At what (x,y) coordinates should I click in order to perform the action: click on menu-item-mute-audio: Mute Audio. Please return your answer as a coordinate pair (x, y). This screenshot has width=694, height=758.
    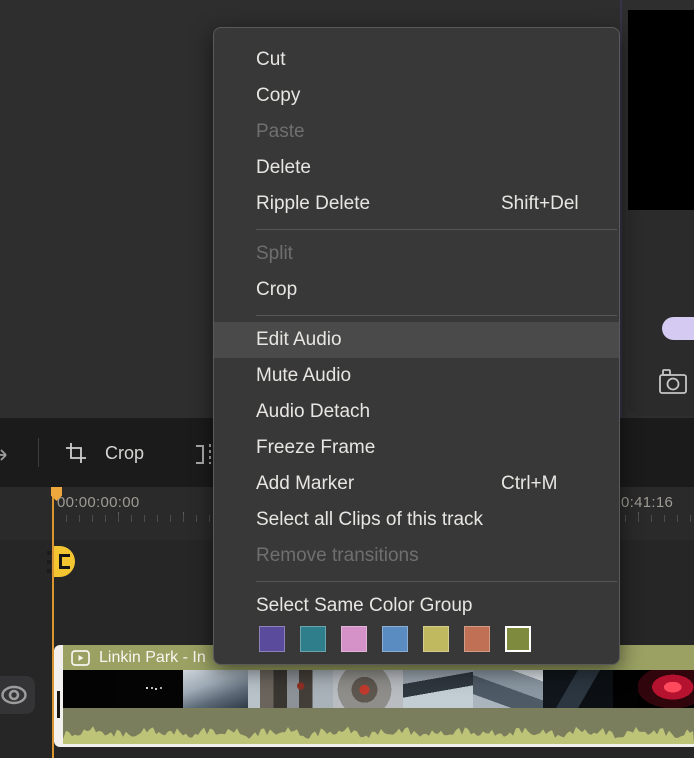
    Looking at the image, I should click on (416, 376).